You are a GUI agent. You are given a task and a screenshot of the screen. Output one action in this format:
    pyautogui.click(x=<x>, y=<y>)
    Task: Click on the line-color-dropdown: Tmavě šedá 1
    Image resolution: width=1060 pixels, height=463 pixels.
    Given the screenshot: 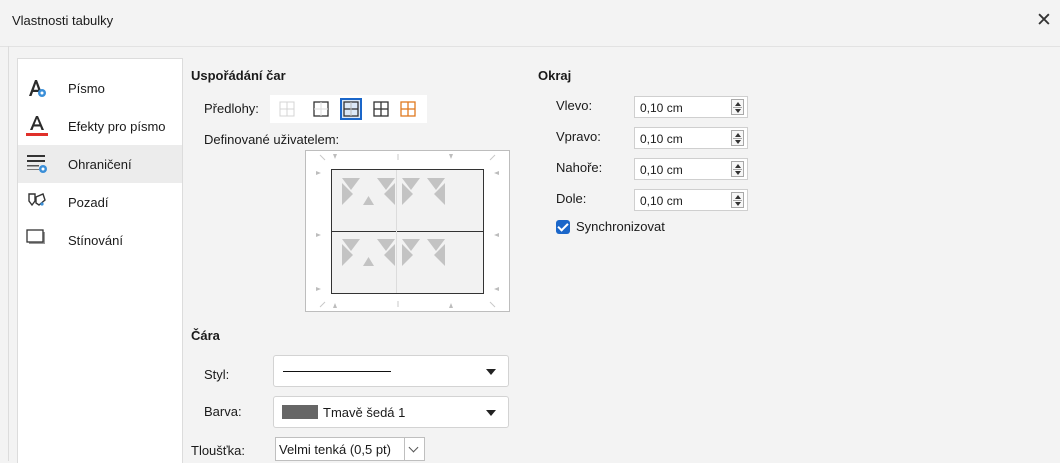 What is the action you would take?
    pyautogui.click(x=391, y=412)
    